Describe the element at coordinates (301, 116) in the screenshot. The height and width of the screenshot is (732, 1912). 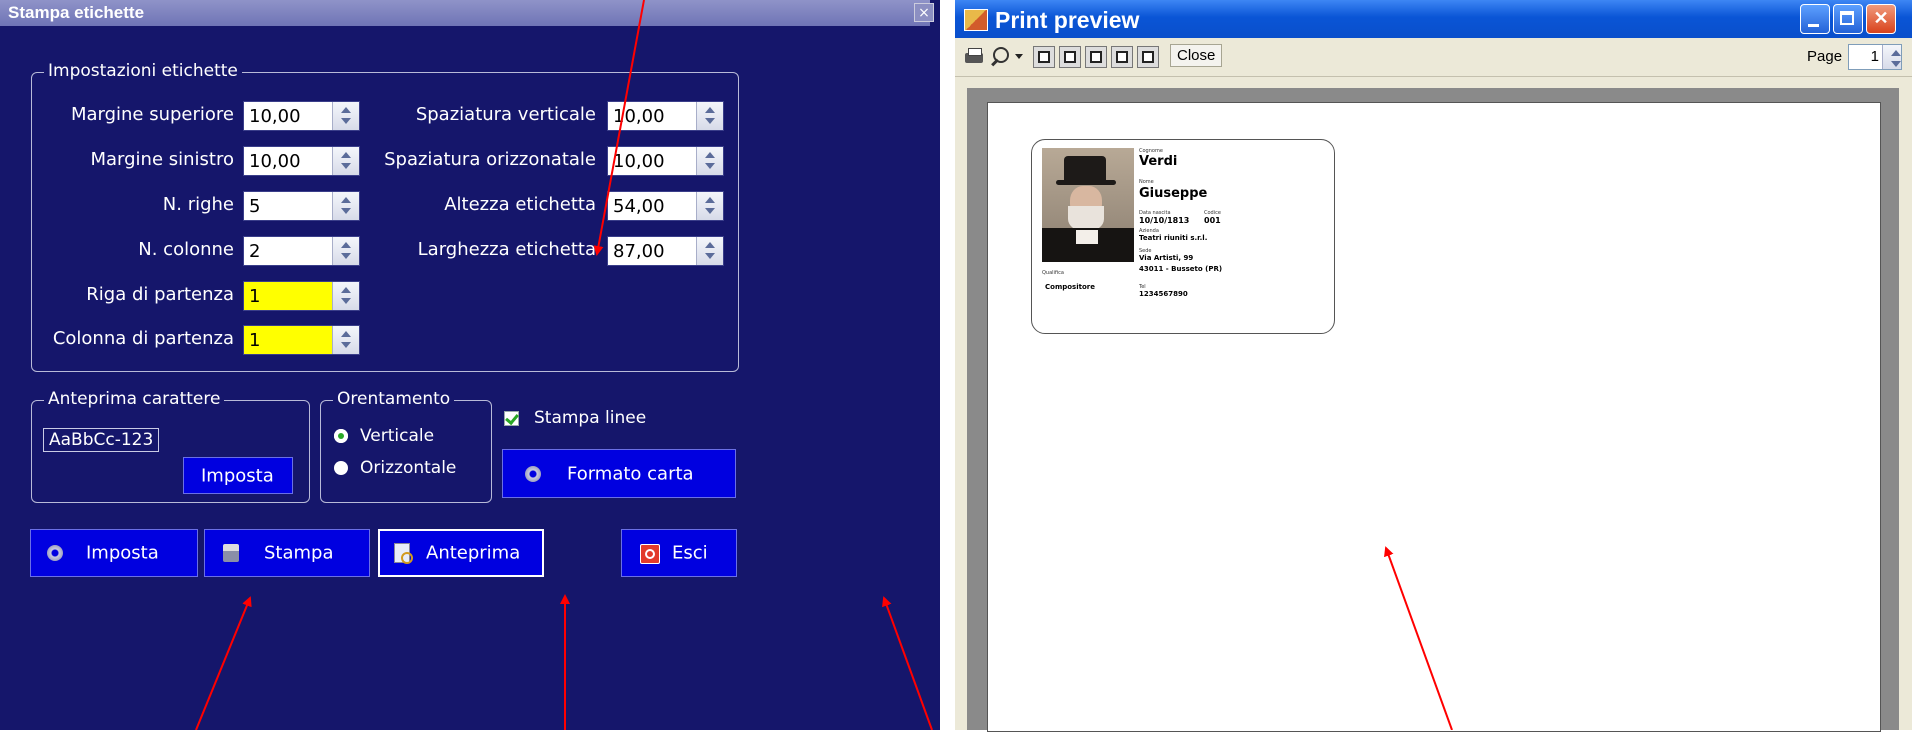
I see `top-margin-field: 10,00` at that location.